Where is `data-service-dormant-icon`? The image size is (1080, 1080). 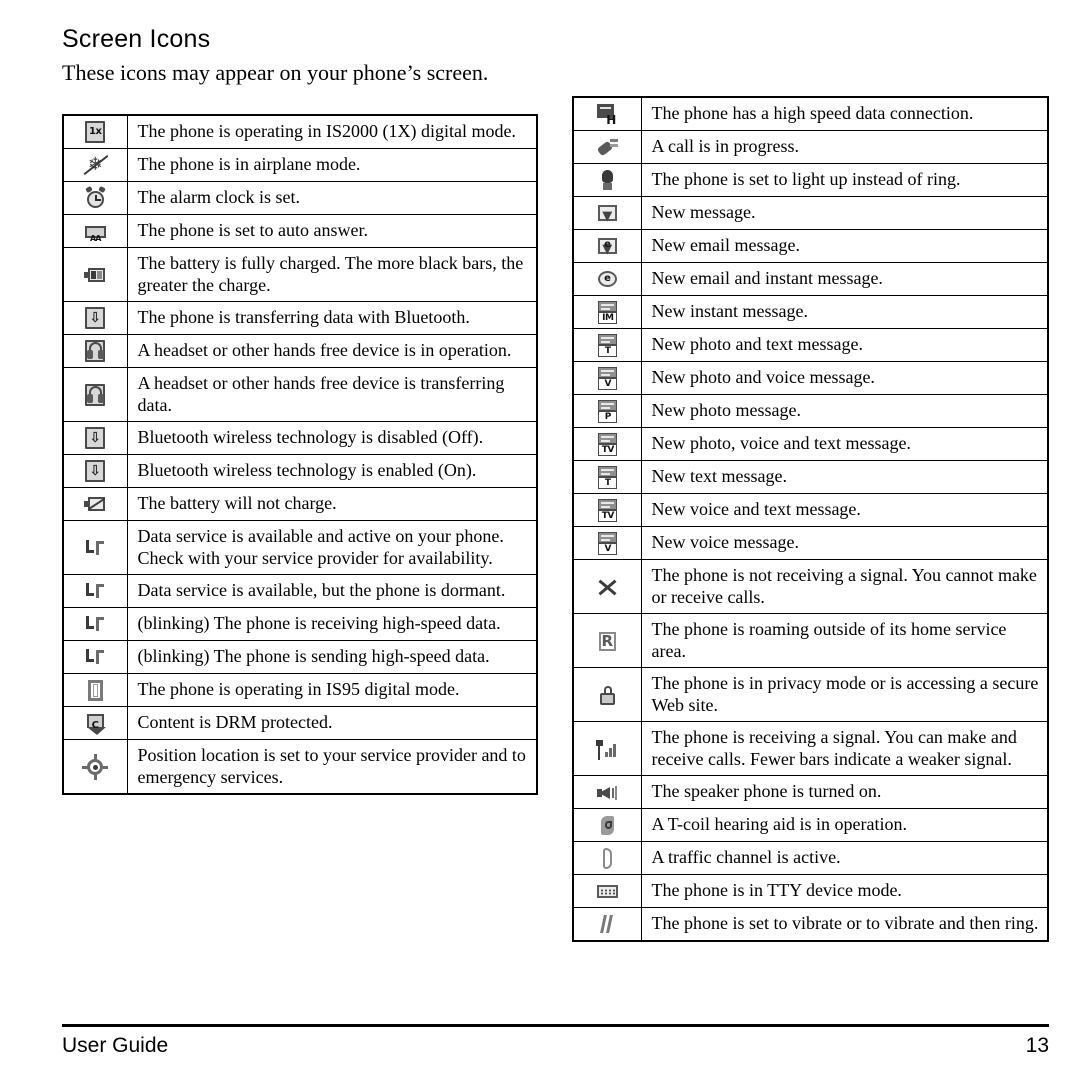 data-service-dormant-icon is located at coordinates (95, 591).